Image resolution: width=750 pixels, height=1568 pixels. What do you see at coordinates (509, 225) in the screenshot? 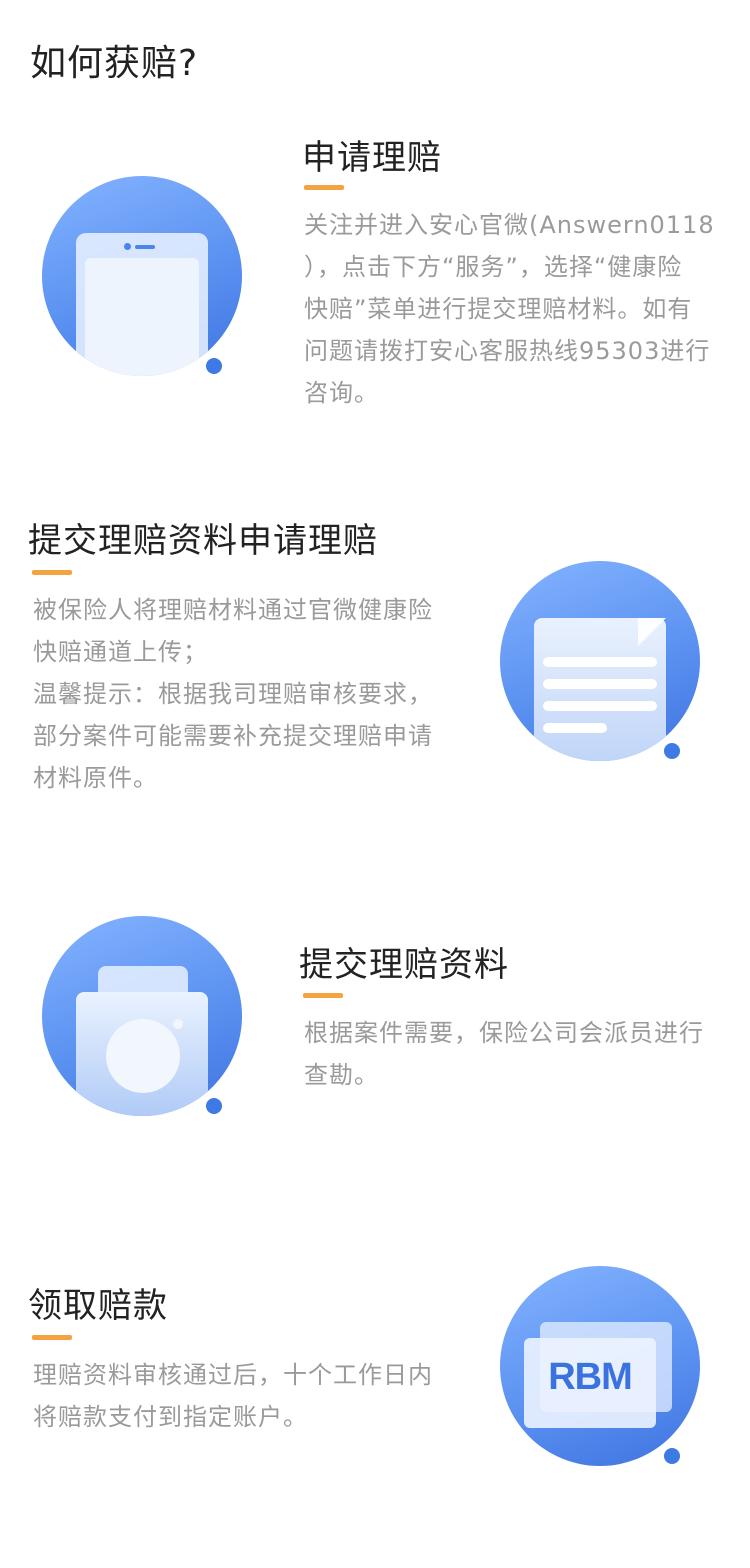
I see `desc-line: 关注并进入安心官微(Answern0118` at bounding box center [509, 225].